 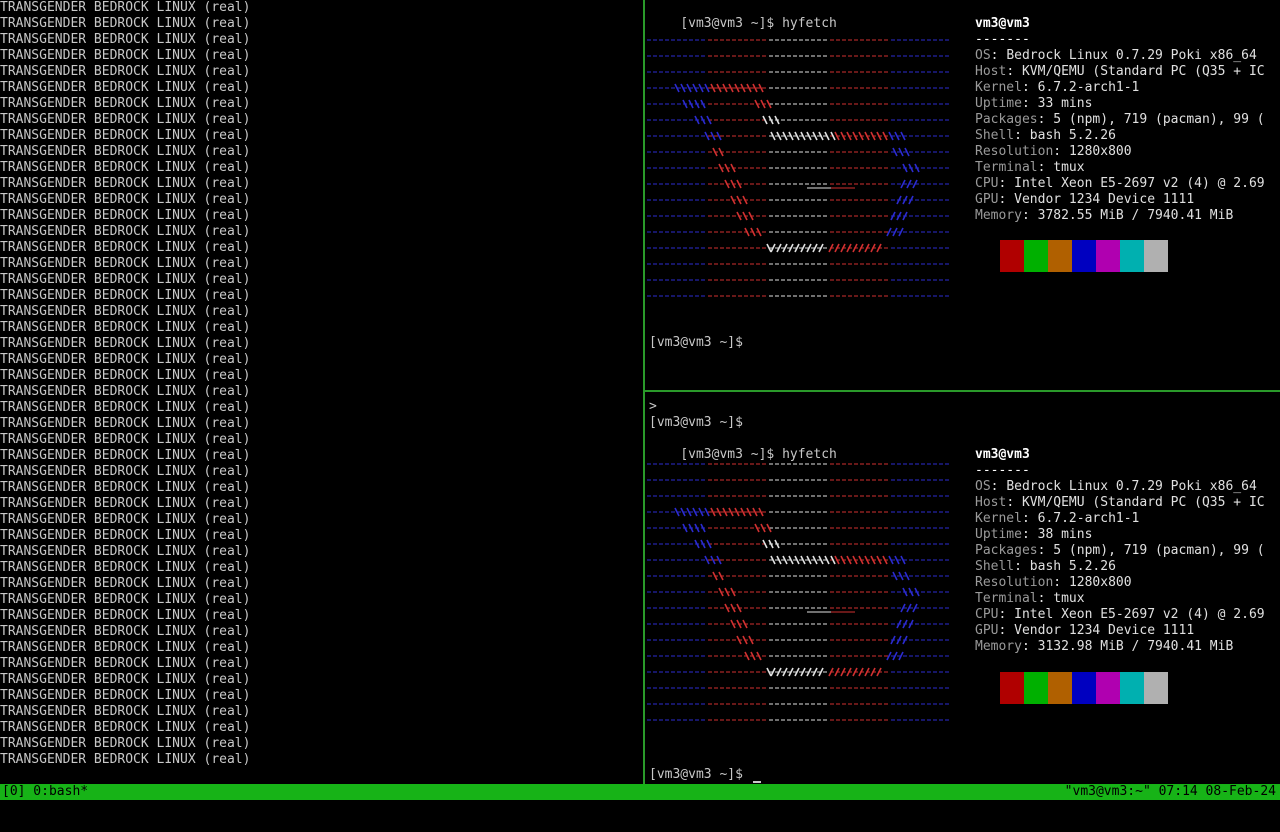 I want to click on shell-prompt: [vm3@vm3 ~]$, so click(x=731, y=23).